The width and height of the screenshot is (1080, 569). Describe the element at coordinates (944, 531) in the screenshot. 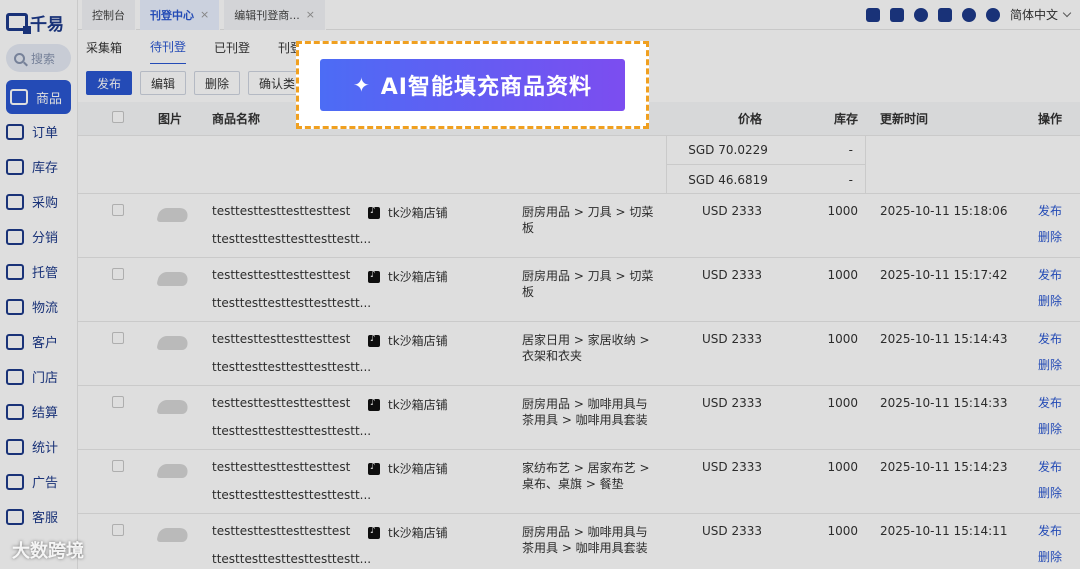

I see `updated-time: 2025-10-11 15:14:11` at that location.